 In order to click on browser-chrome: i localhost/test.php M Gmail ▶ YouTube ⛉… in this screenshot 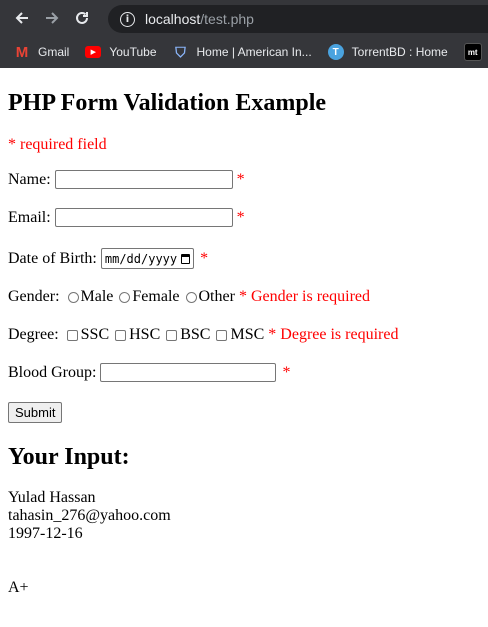, I will do `click(244, 34)`.